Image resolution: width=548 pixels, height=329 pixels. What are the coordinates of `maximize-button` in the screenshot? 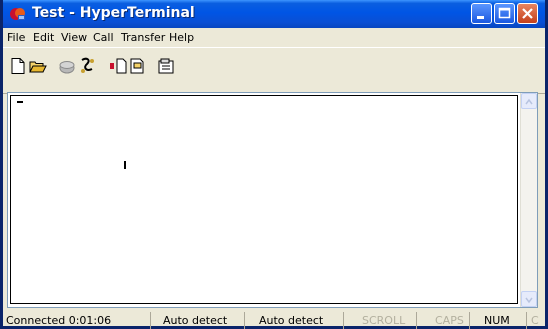 It's located at (504, 13).